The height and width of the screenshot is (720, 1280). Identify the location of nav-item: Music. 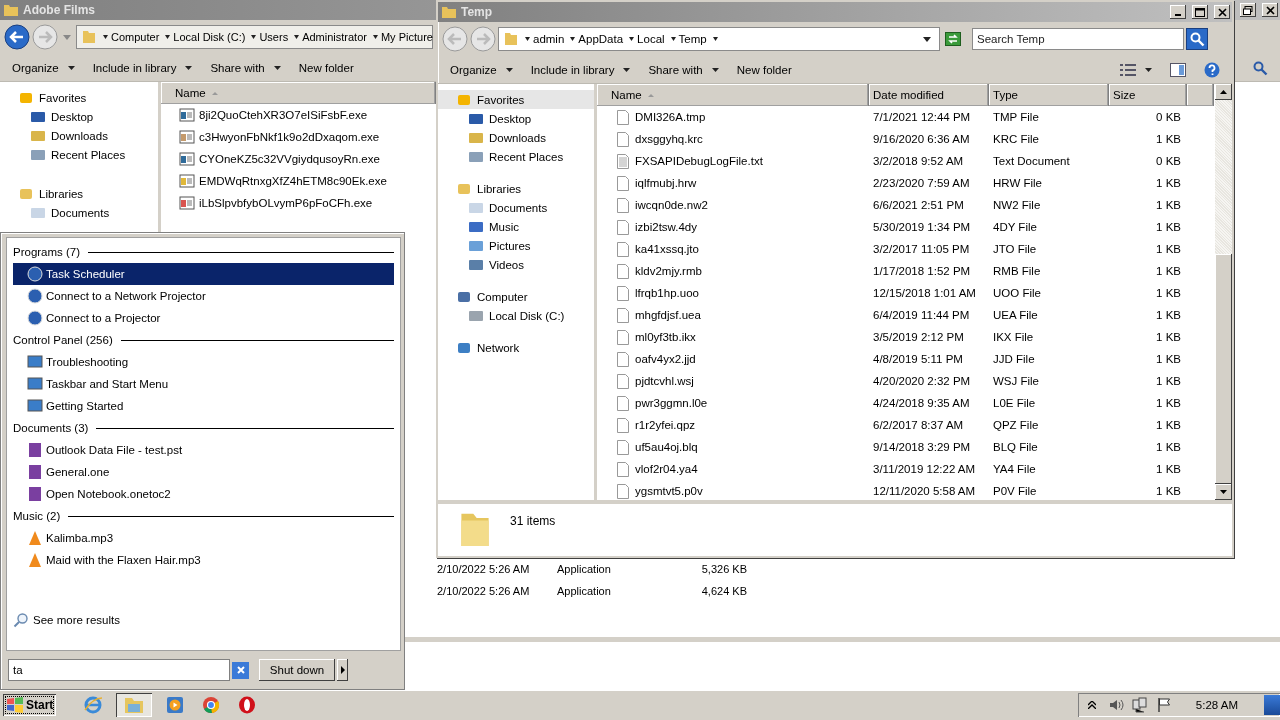
(516, 226).